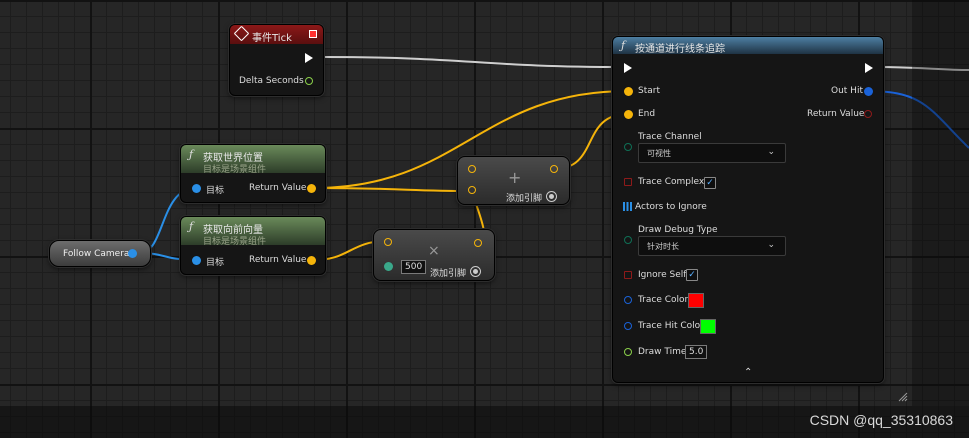  I want to click on watermark-text: CSDN @qq_35310863, so click(881, 420).